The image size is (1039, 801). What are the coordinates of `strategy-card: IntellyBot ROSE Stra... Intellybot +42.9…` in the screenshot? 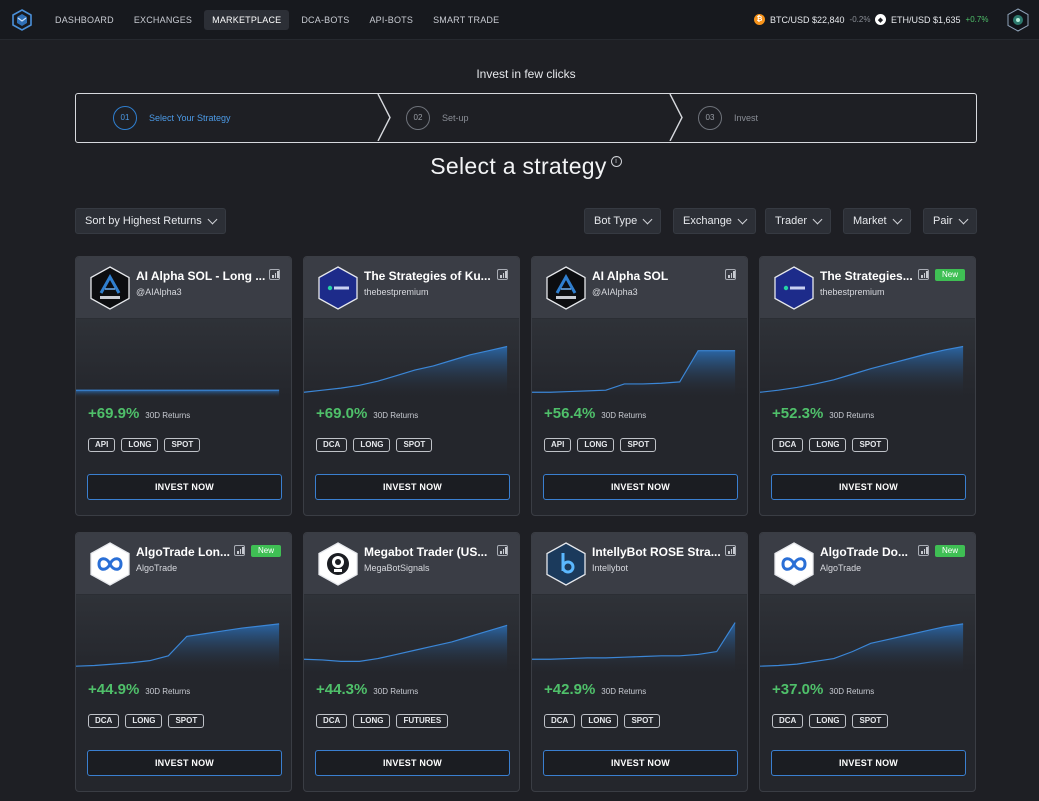 It's located at (639, 662).